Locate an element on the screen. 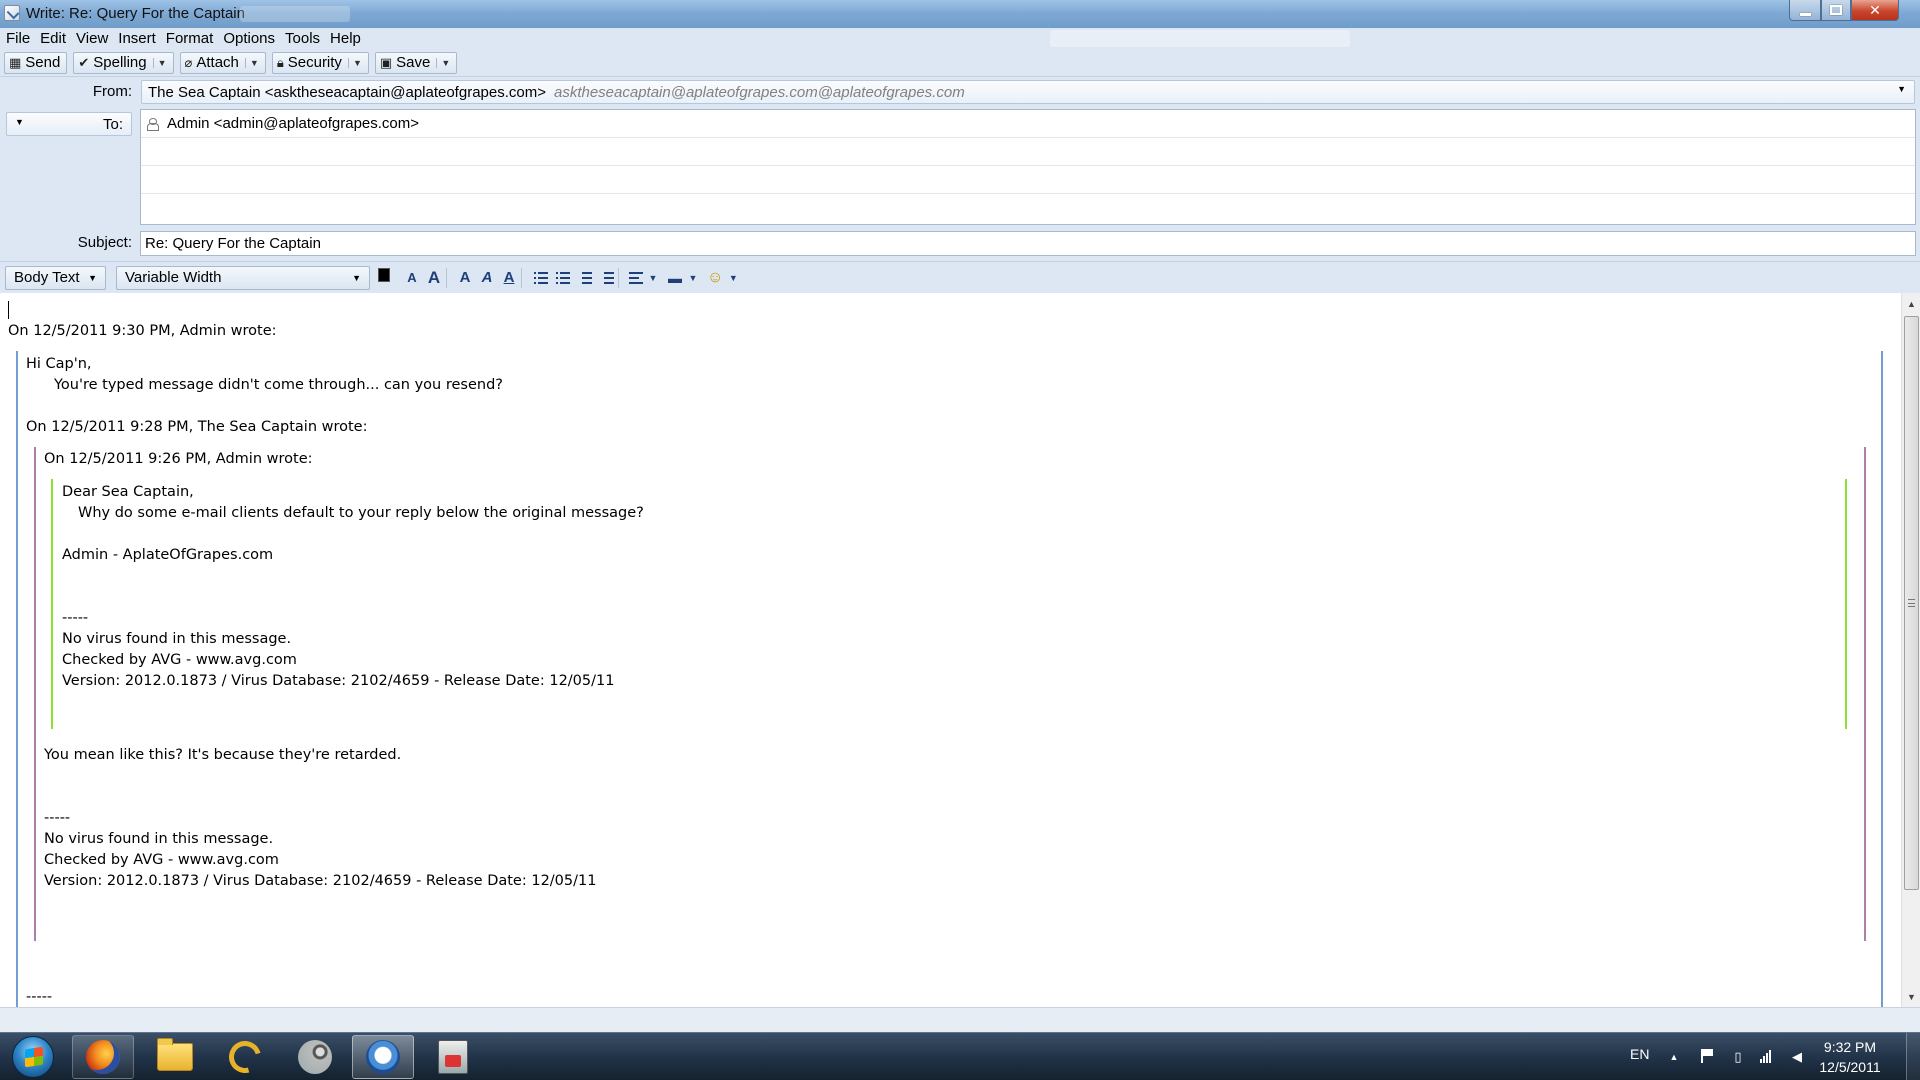 This screenshot has height=1080, width=1920. underline-button: A is located at coordinates (509, 277).